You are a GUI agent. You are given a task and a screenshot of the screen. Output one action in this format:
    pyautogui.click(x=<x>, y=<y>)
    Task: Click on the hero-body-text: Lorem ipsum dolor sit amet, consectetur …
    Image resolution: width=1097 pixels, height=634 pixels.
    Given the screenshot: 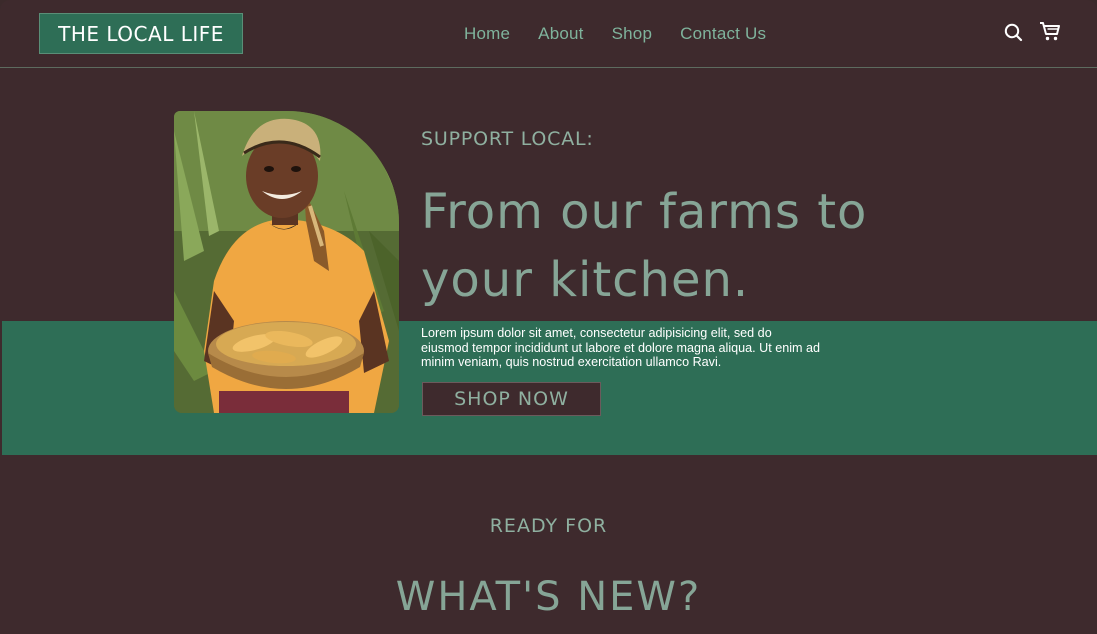 What is the action you would take?
    pyautogui.click(x=621, y=348)
    